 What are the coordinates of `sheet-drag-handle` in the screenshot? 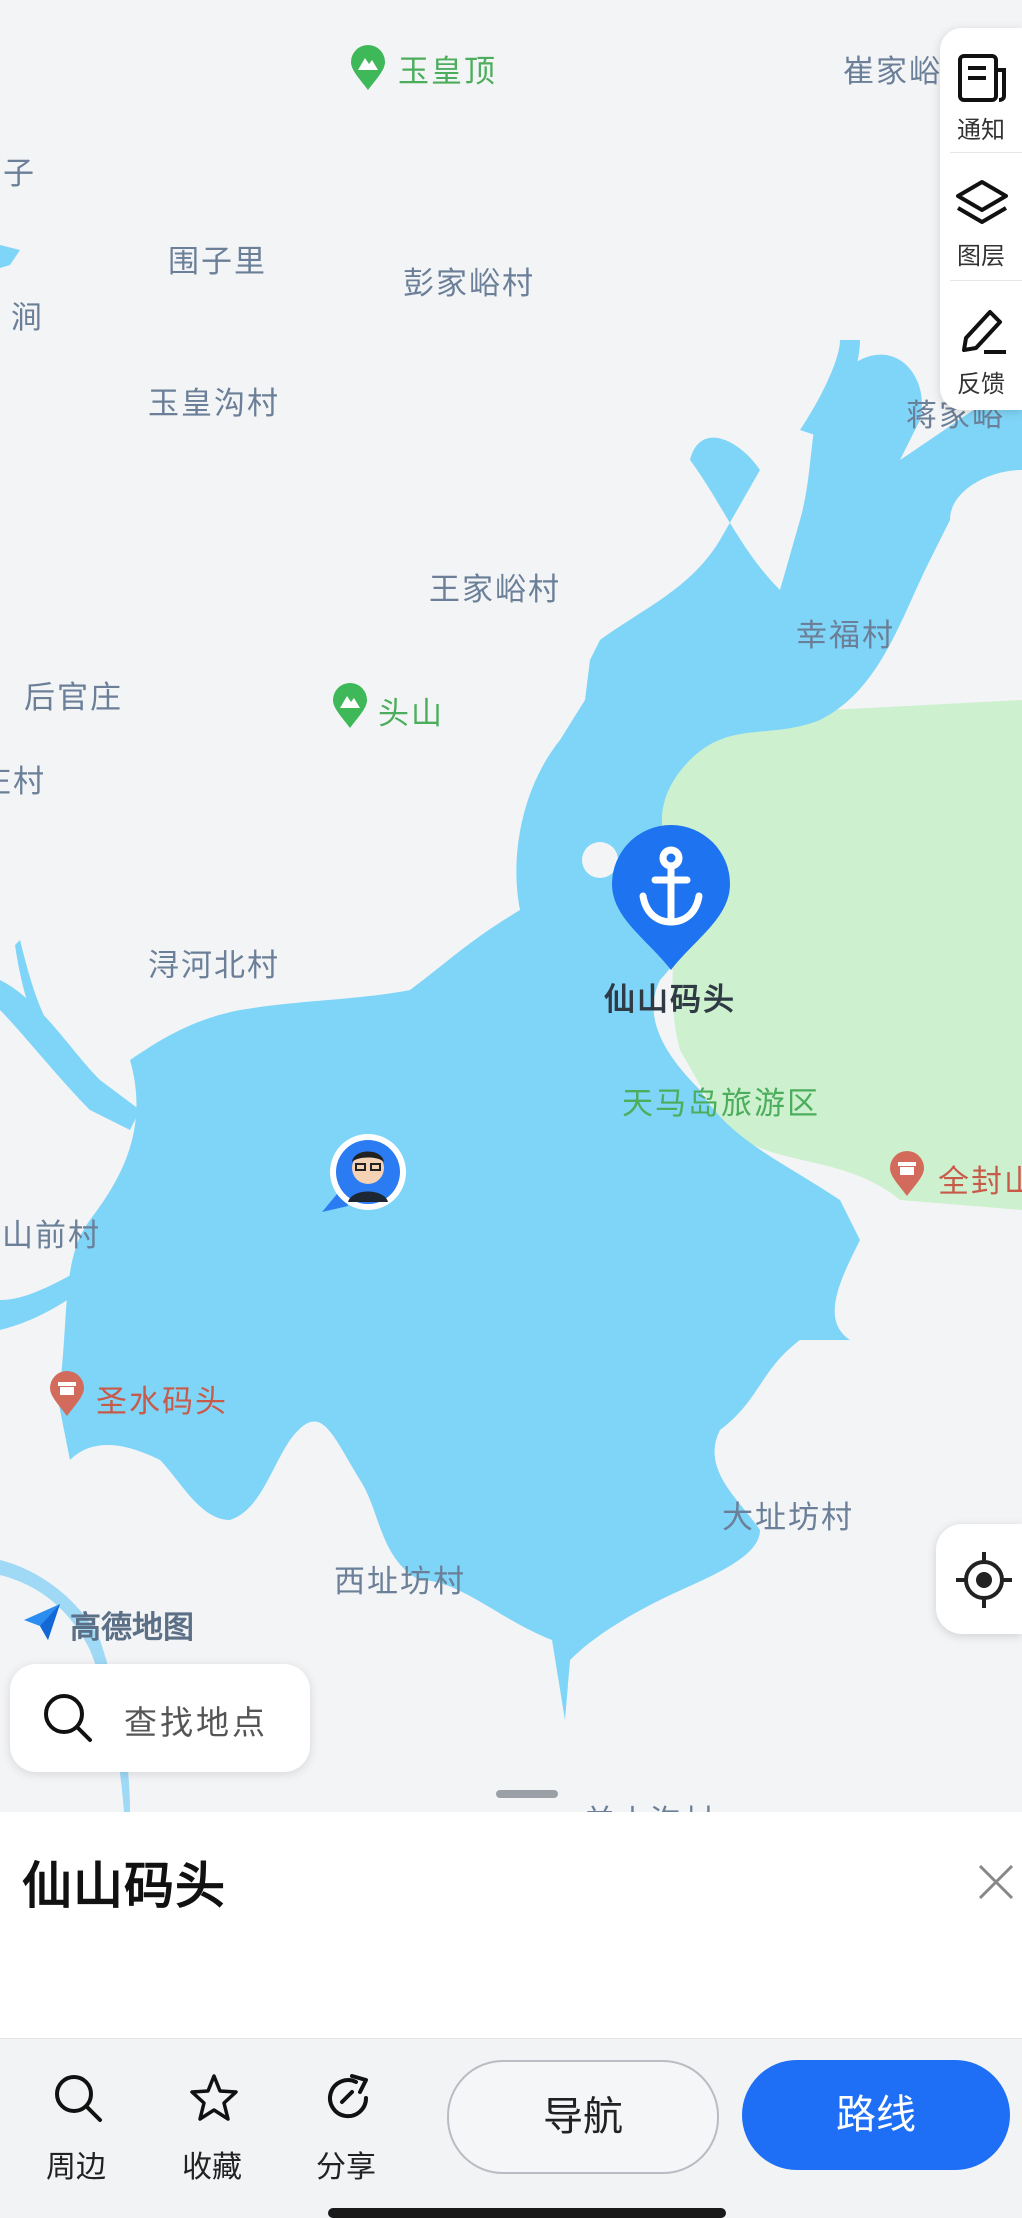 It's located at (527, 1794).